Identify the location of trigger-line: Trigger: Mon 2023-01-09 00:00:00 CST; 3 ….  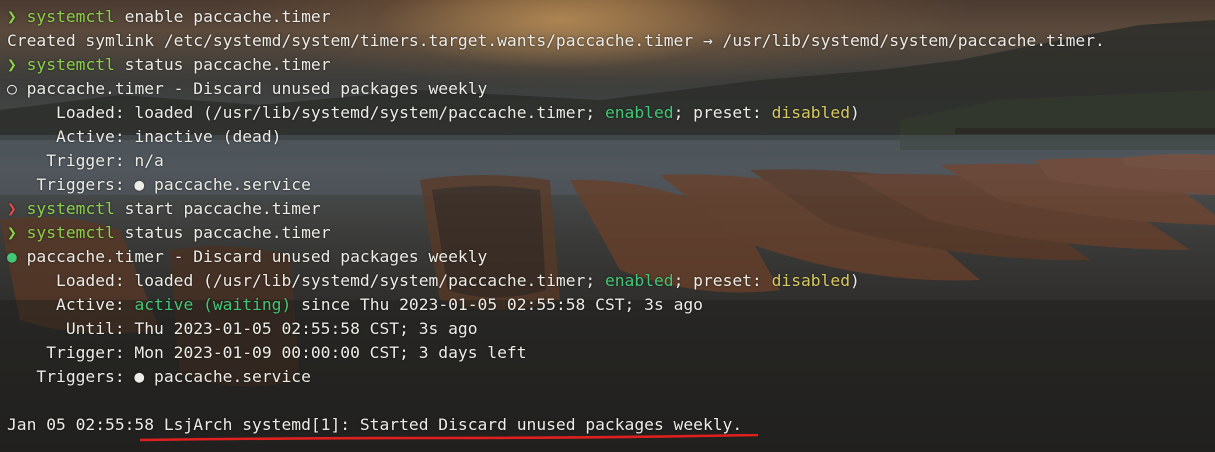
(267, 352).